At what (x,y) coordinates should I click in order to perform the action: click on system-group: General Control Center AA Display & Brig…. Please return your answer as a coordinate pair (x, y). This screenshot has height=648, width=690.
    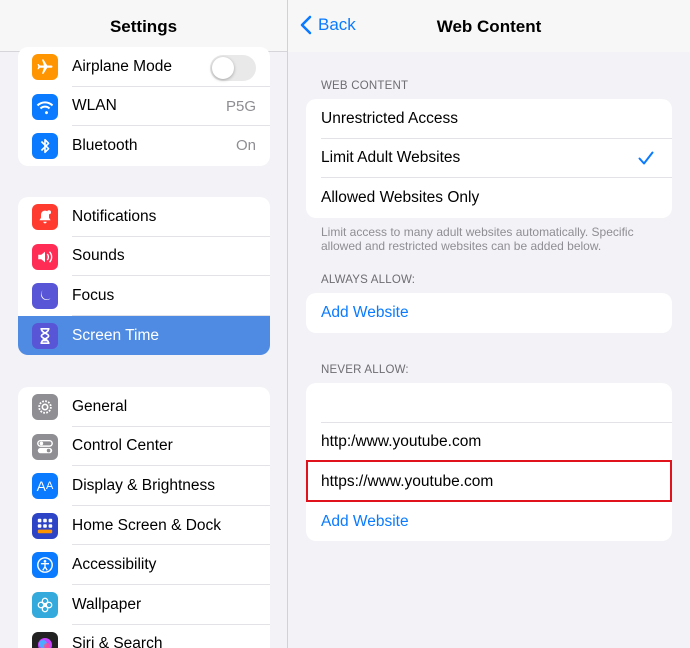
    Looking at the image, I should click on (144, 517).